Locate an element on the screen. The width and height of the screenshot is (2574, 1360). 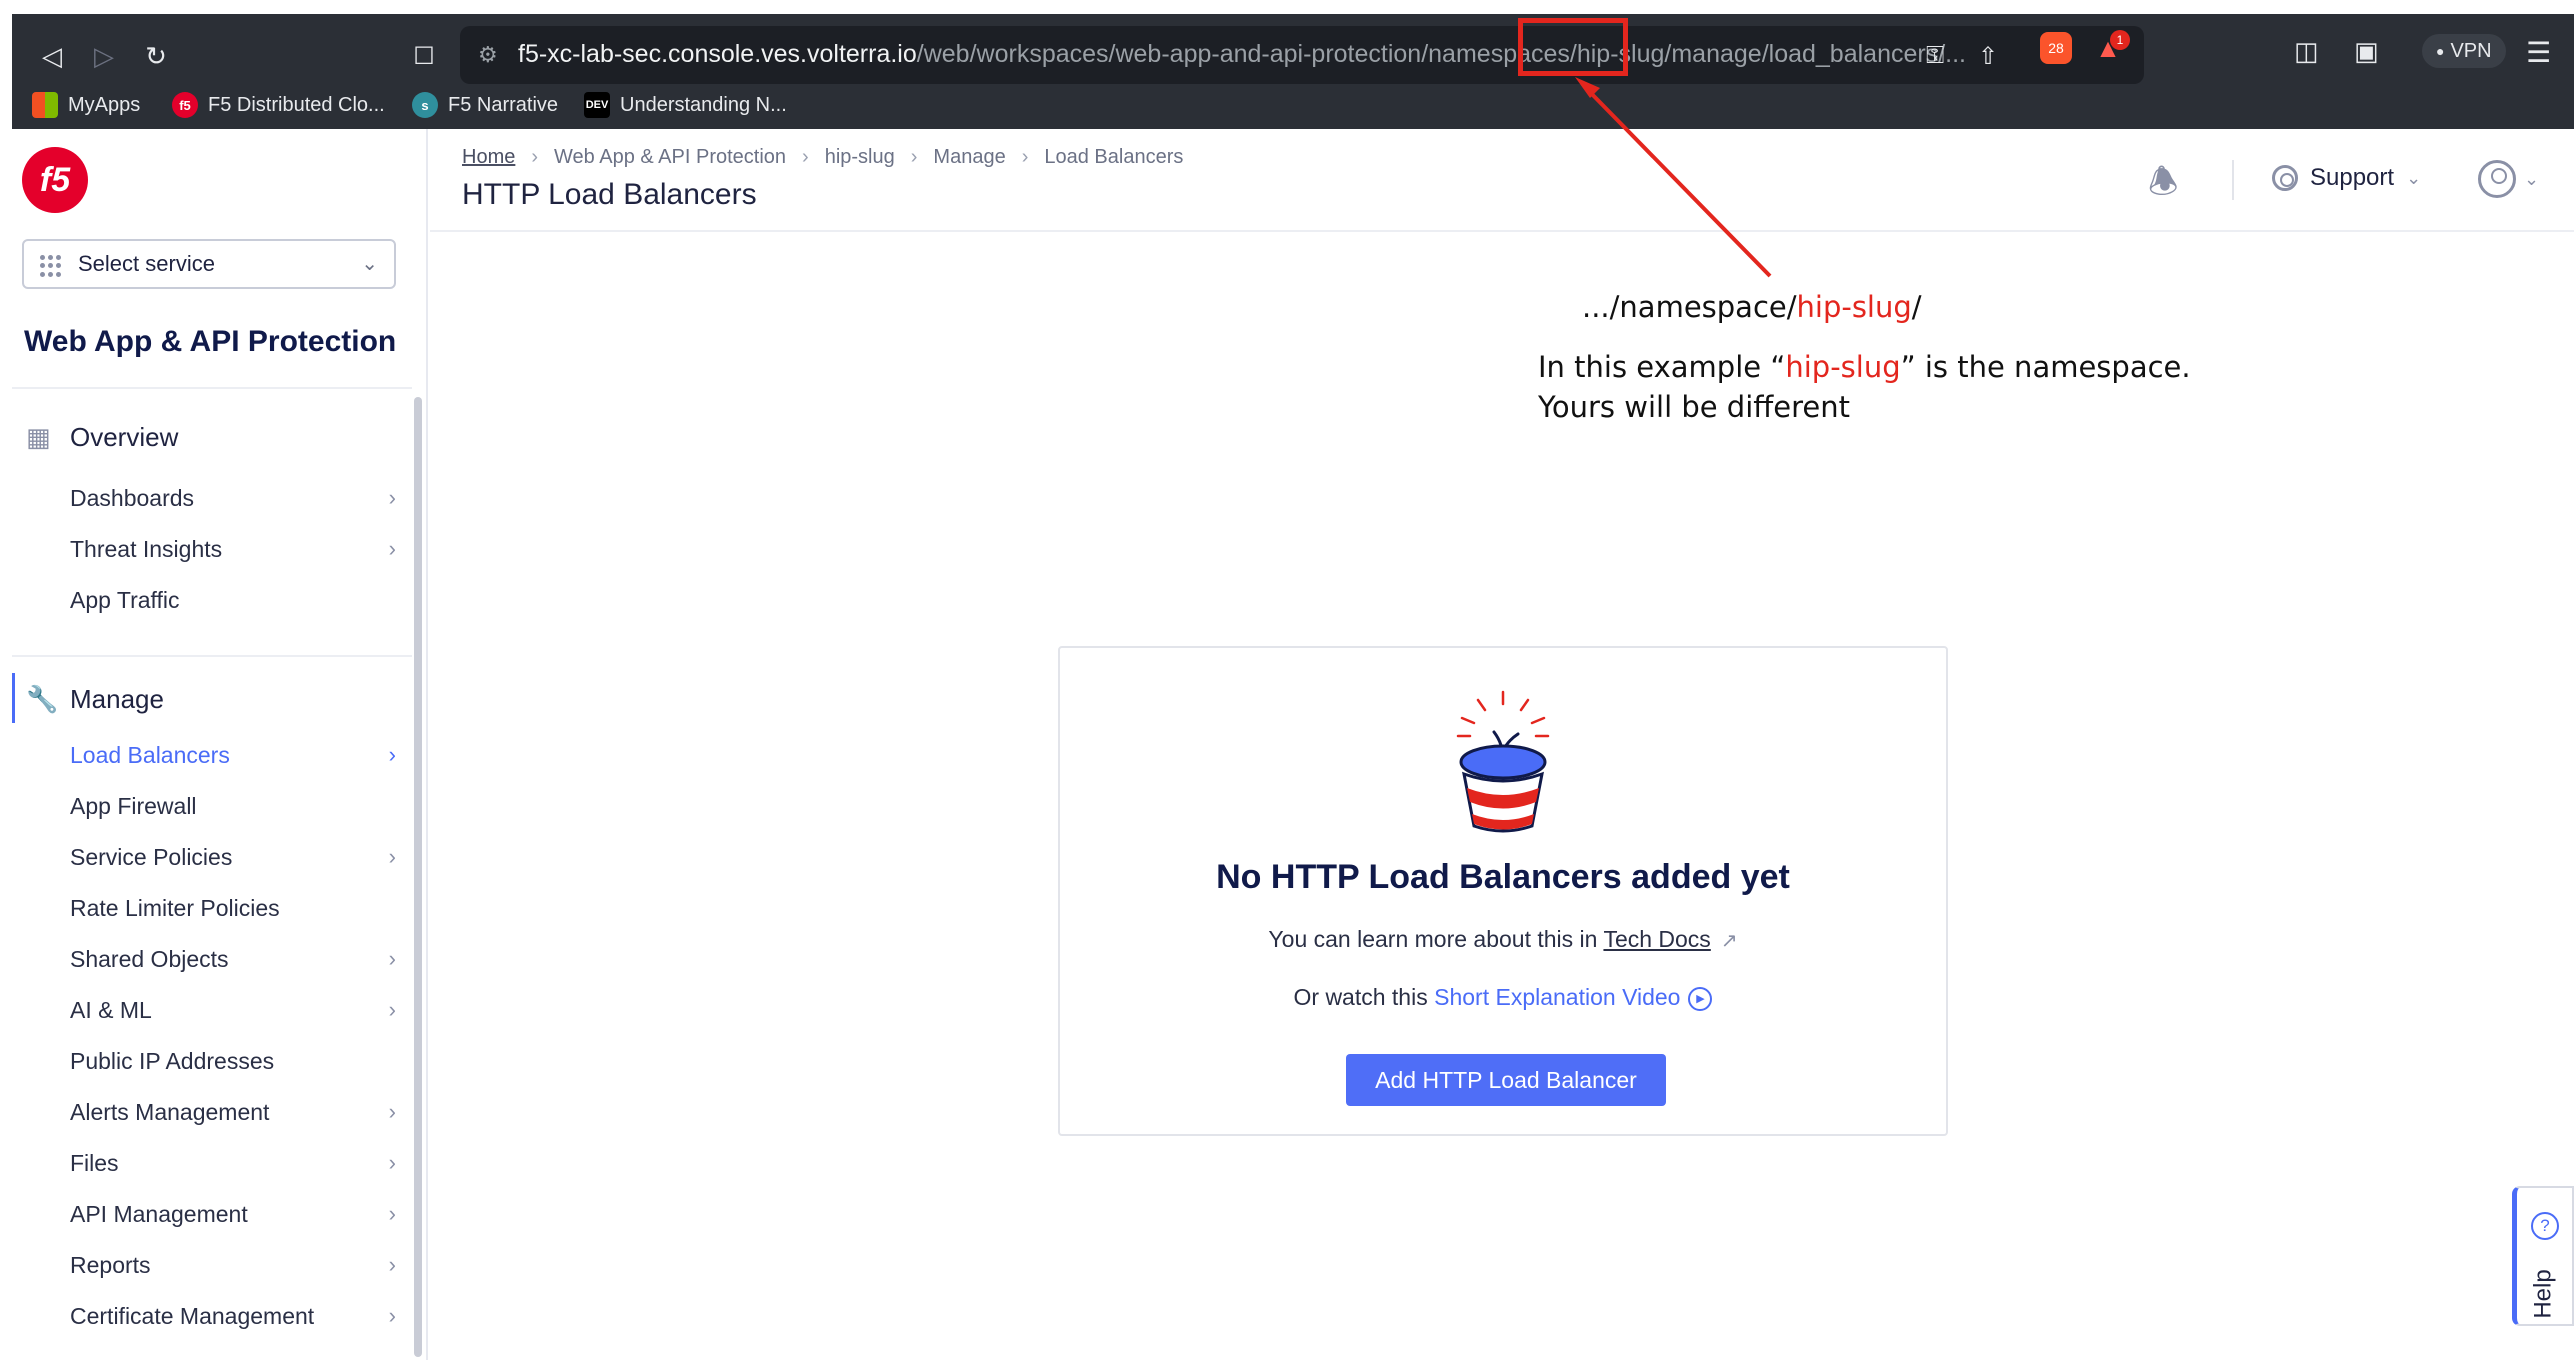
explanation-video-link: Short Explanation Video is located at coordinates (1557, 997).